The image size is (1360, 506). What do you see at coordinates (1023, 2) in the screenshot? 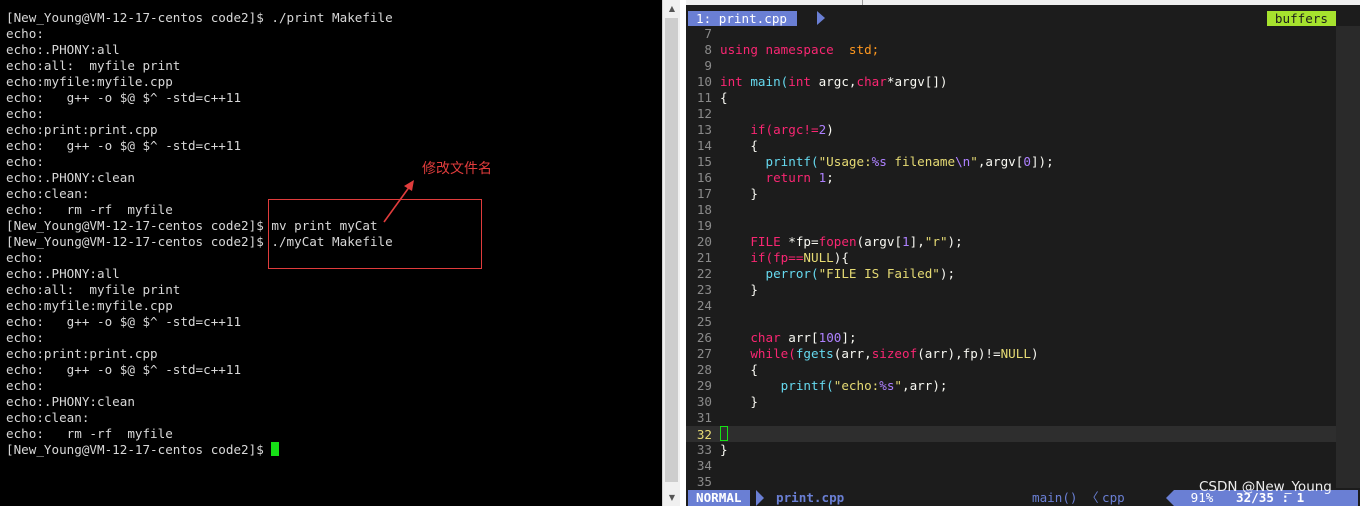
I see `window-top-strip` at bounding box center [1023, 2].